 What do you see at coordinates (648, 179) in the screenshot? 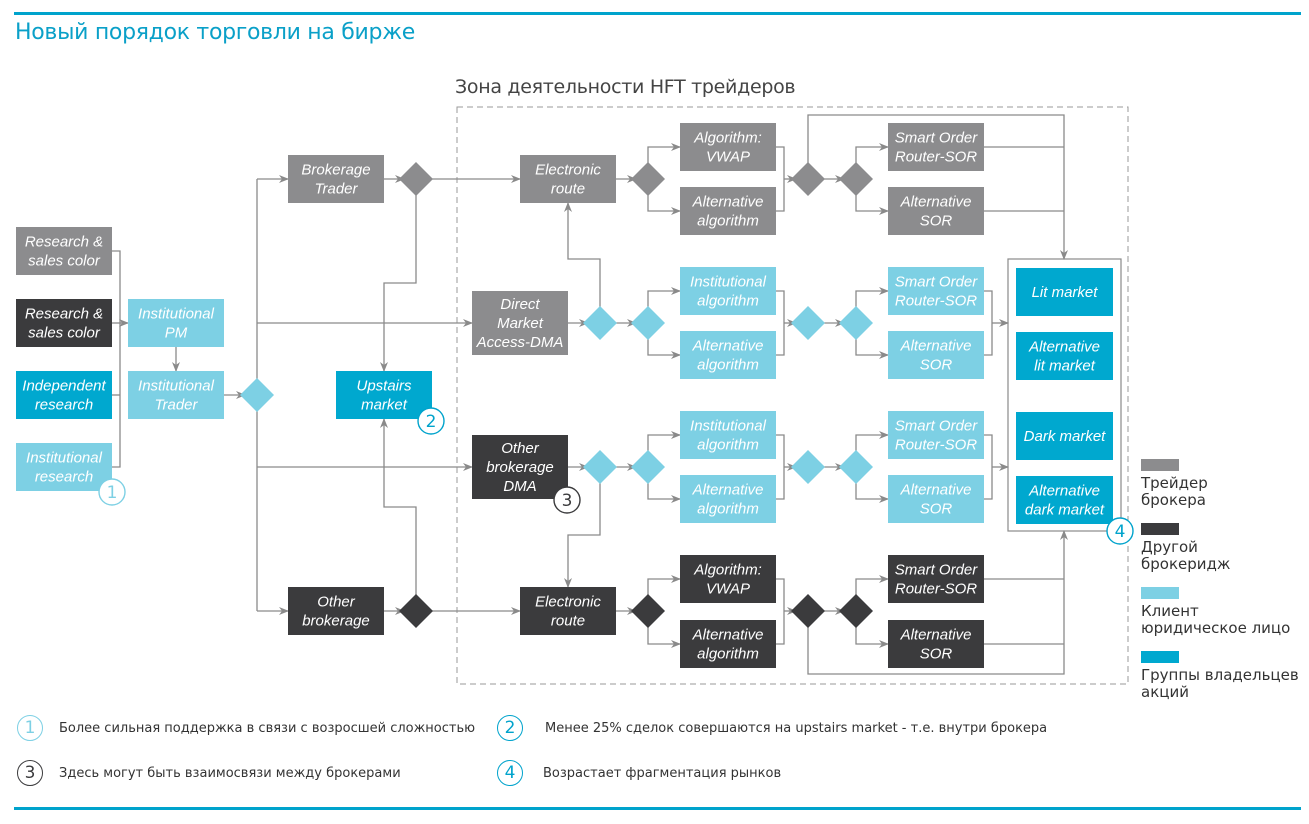
I see `diamond-route-top` at bounding box center [648, 179].